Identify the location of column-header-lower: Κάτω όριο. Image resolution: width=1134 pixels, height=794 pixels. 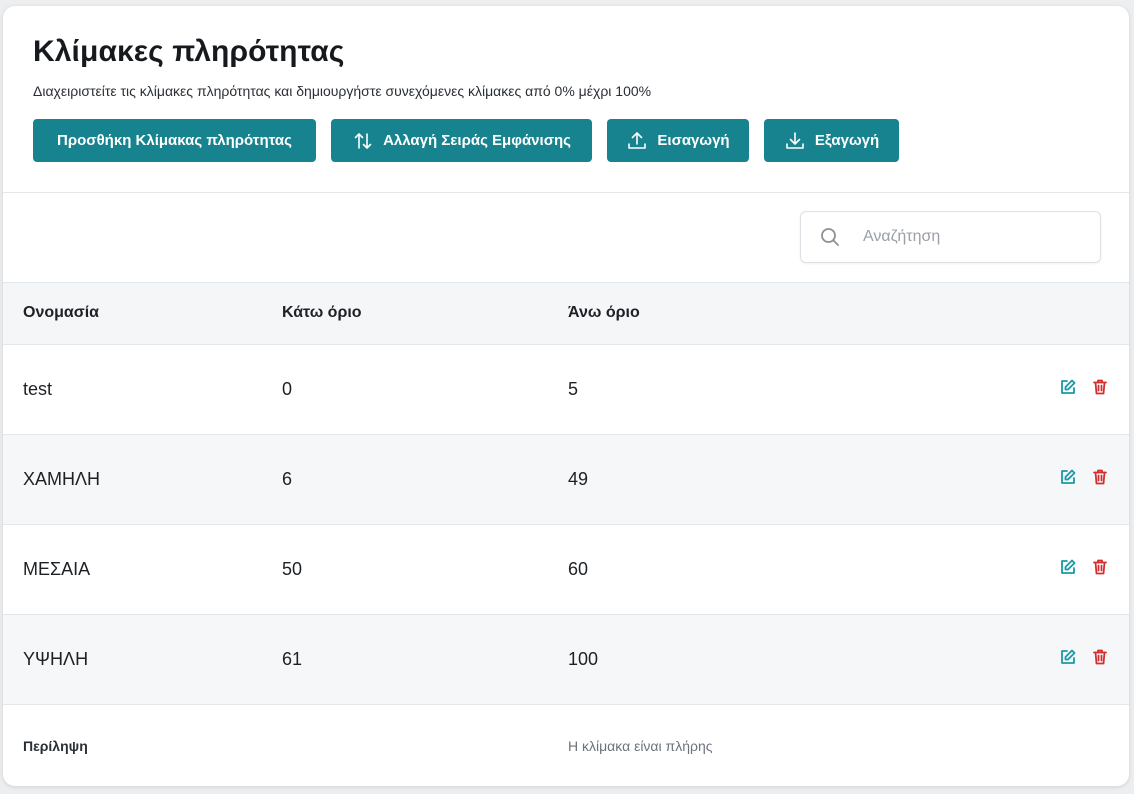
(425, 313).